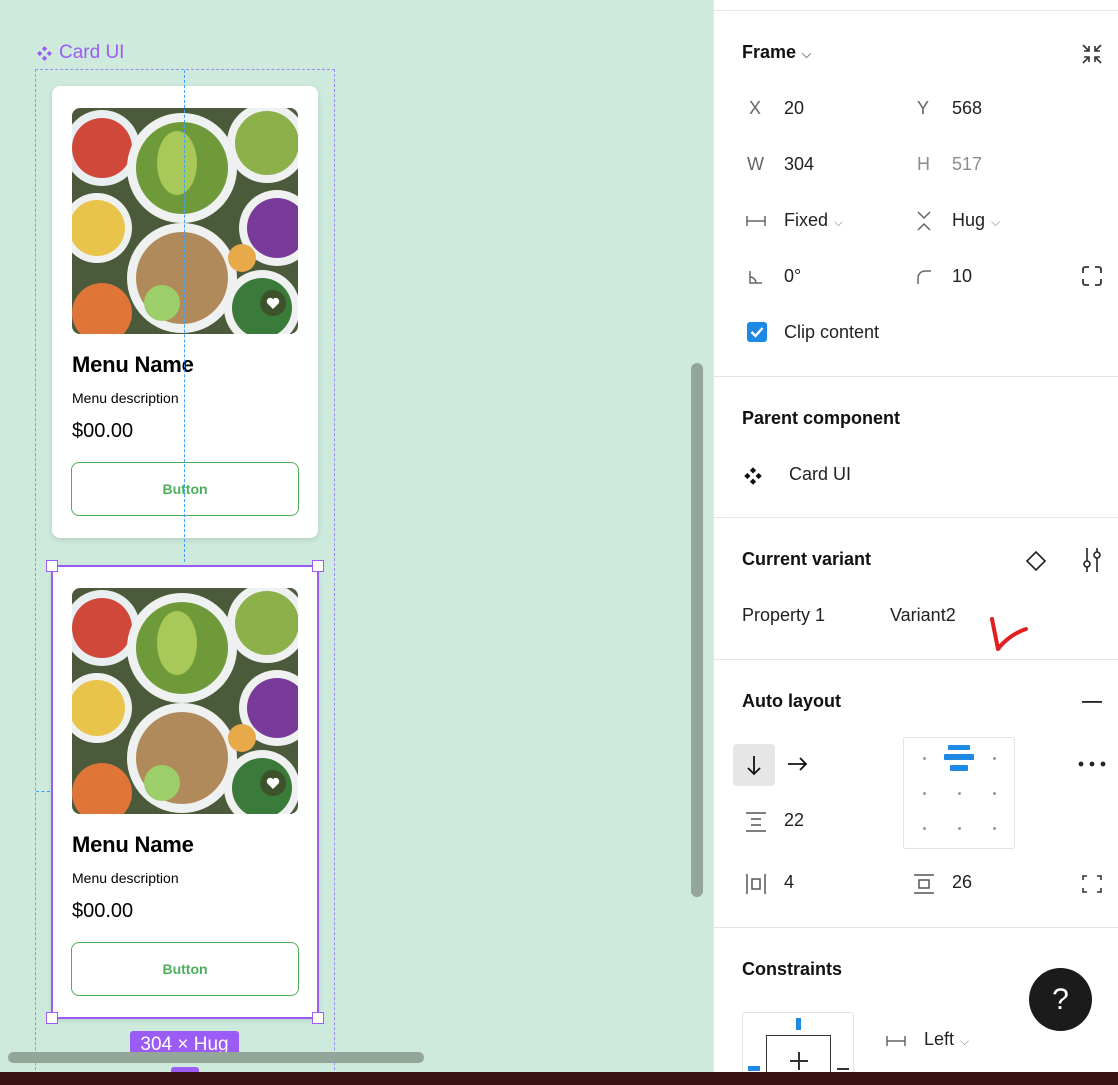  Describe the element at coordinates (821, 418) in the screenshot. I see `parent-component-title: Parent component` at that location.